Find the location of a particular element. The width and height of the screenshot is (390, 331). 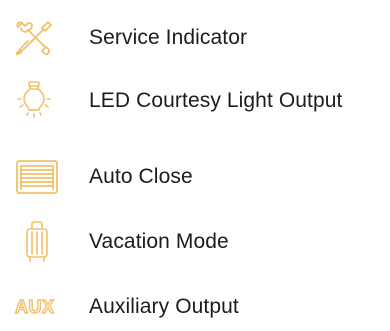

feature-label: Vacation Mode is located at coordinates (159, 241).